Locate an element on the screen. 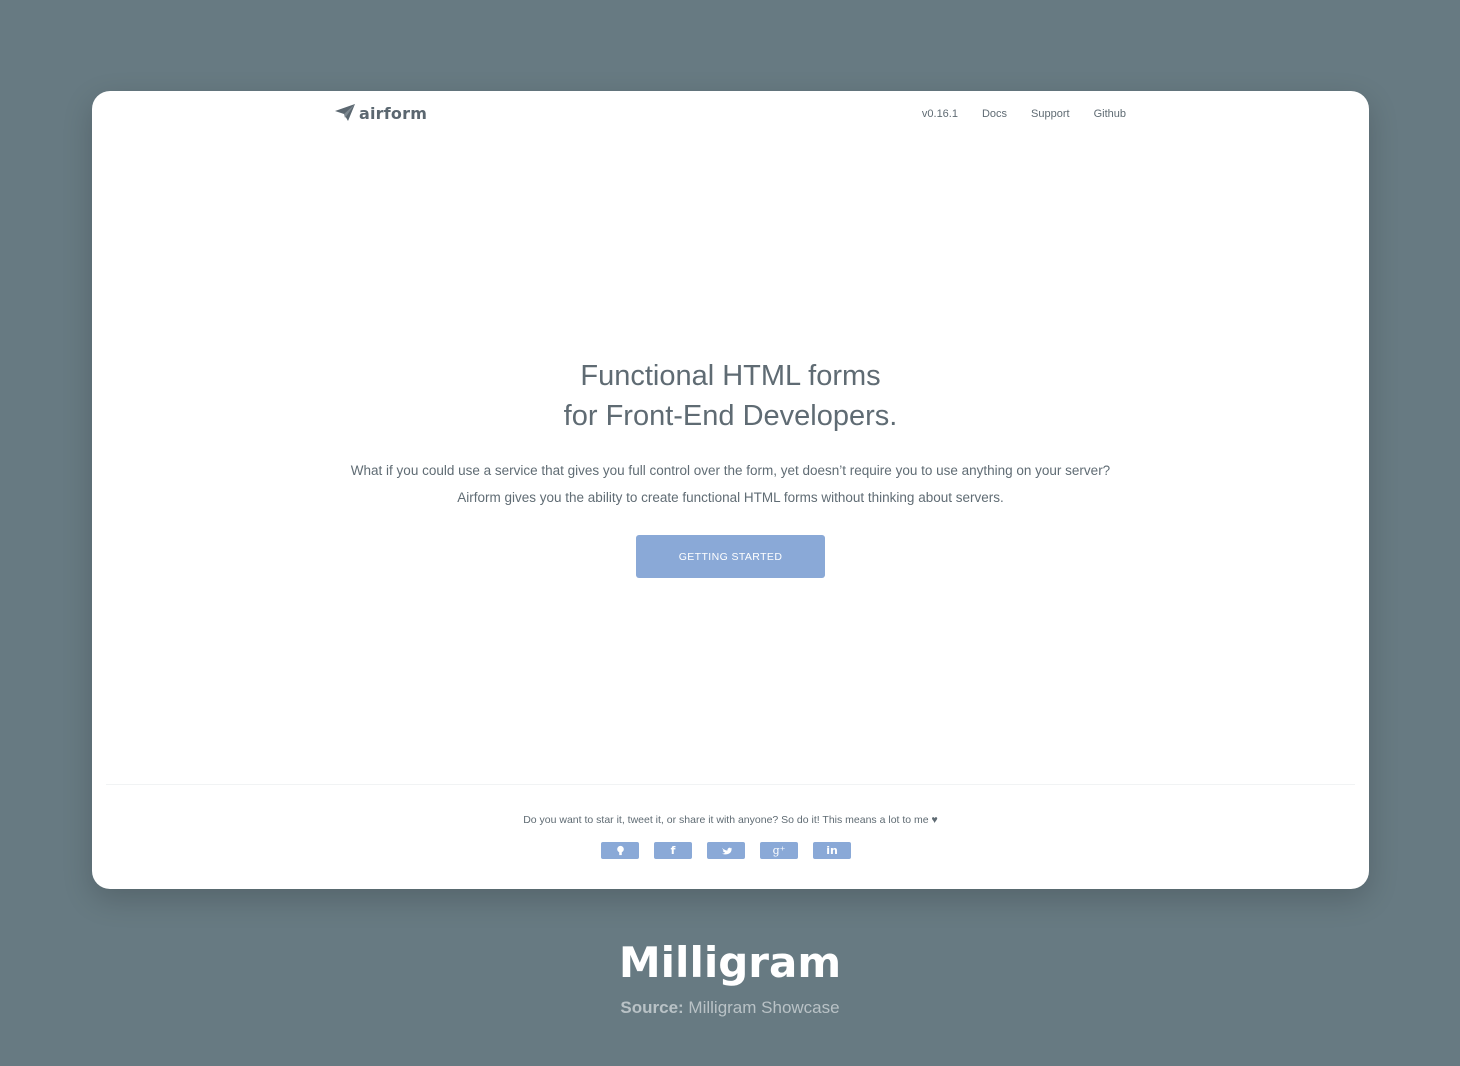  linkedin-icon: in is located at coordinates (832, 850).